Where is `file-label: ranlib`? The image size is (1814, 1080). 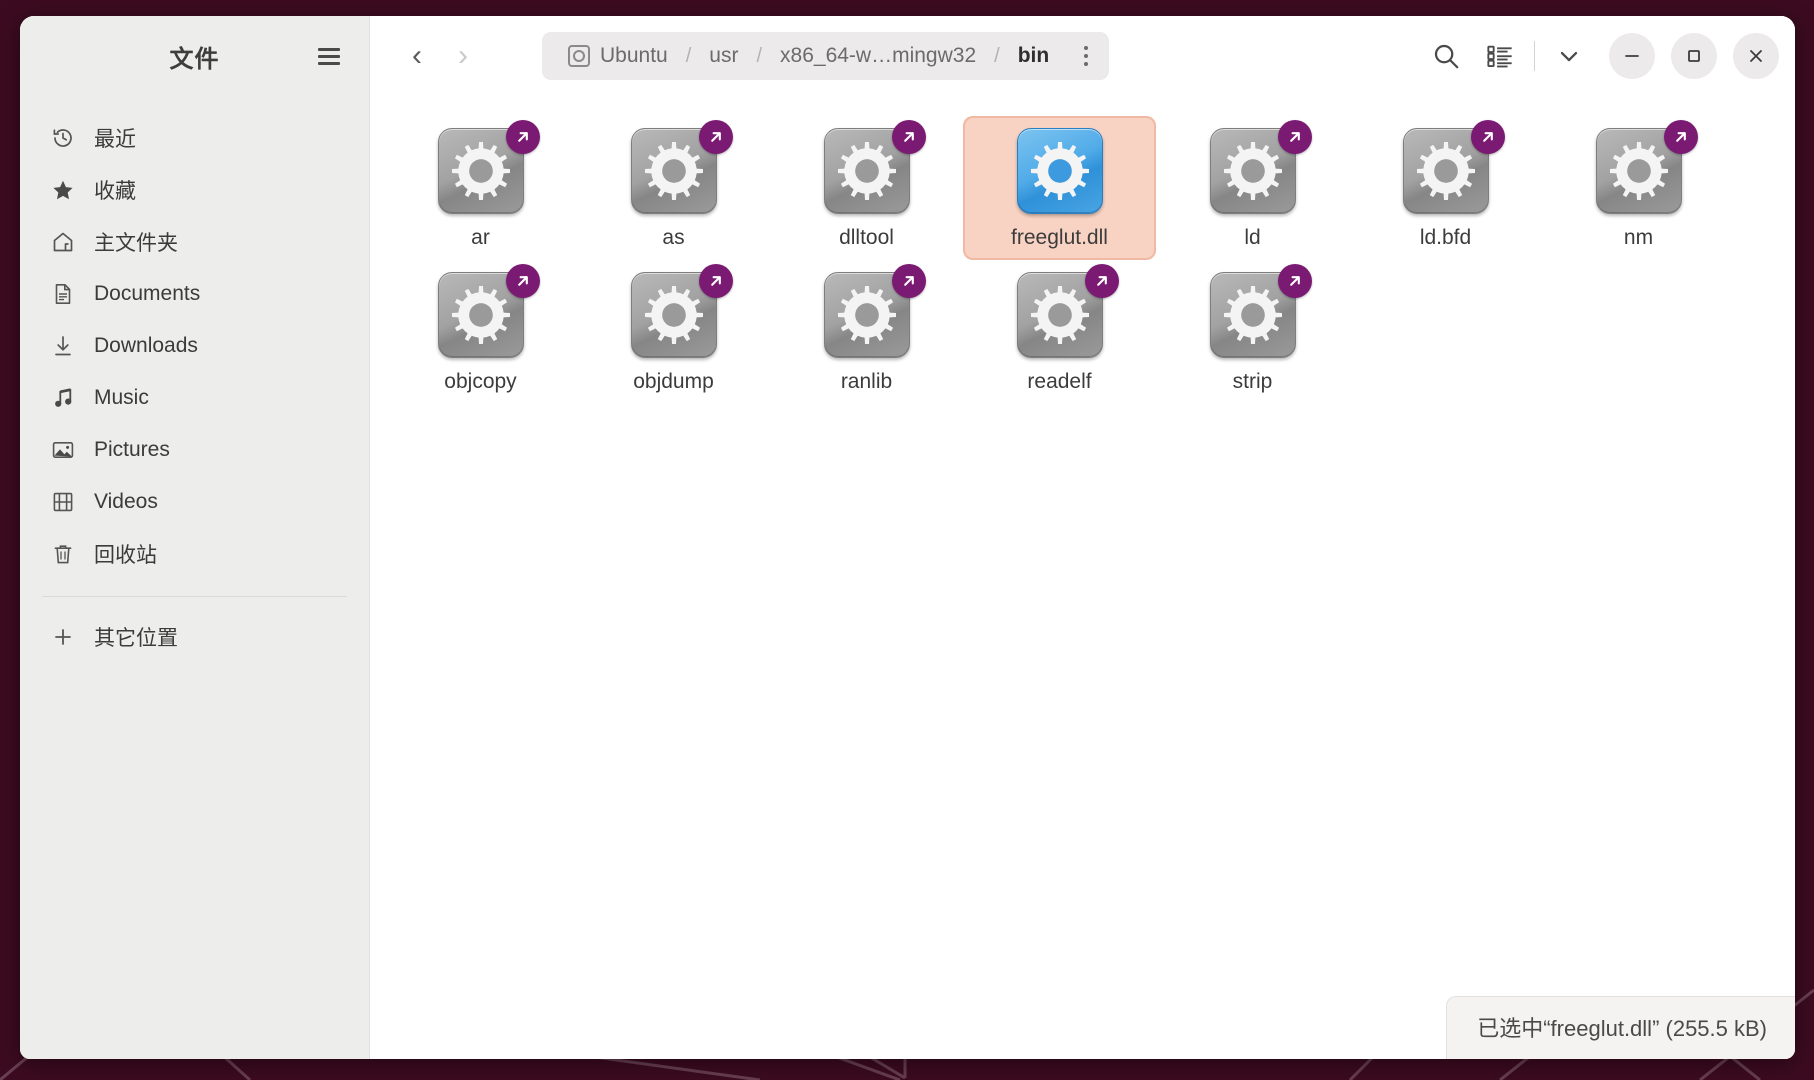 file-label: ranlib is located at coordinates (866, 381).